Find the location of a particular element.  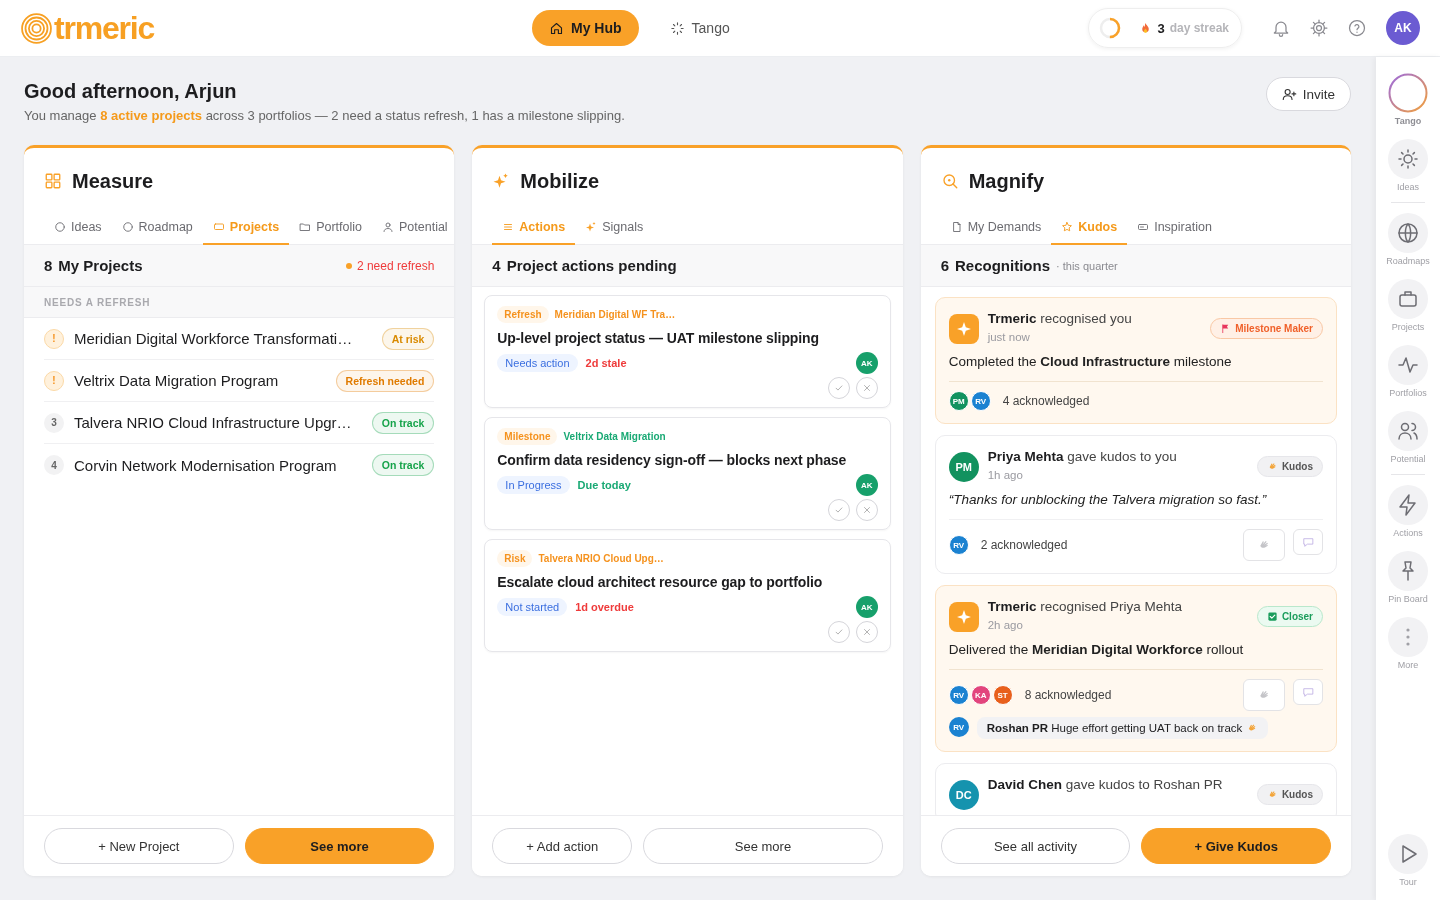

outline-button: See more is located at coordinates (763, 846).